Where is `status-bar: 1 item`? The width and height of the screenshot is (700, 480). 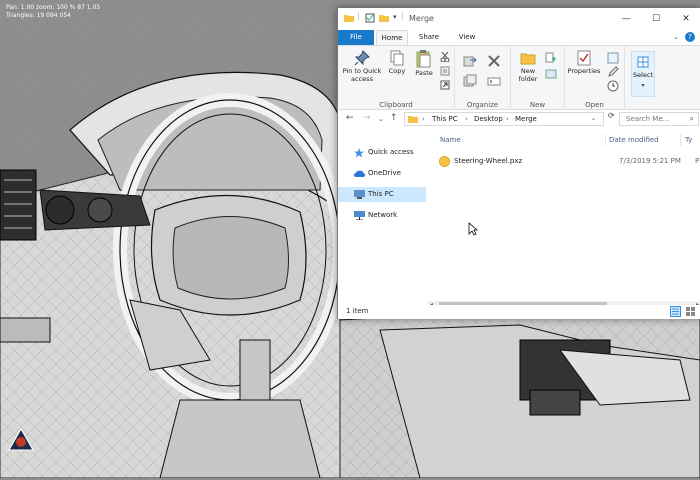
status-bar: 1 item is located at coordinates (519, 312).